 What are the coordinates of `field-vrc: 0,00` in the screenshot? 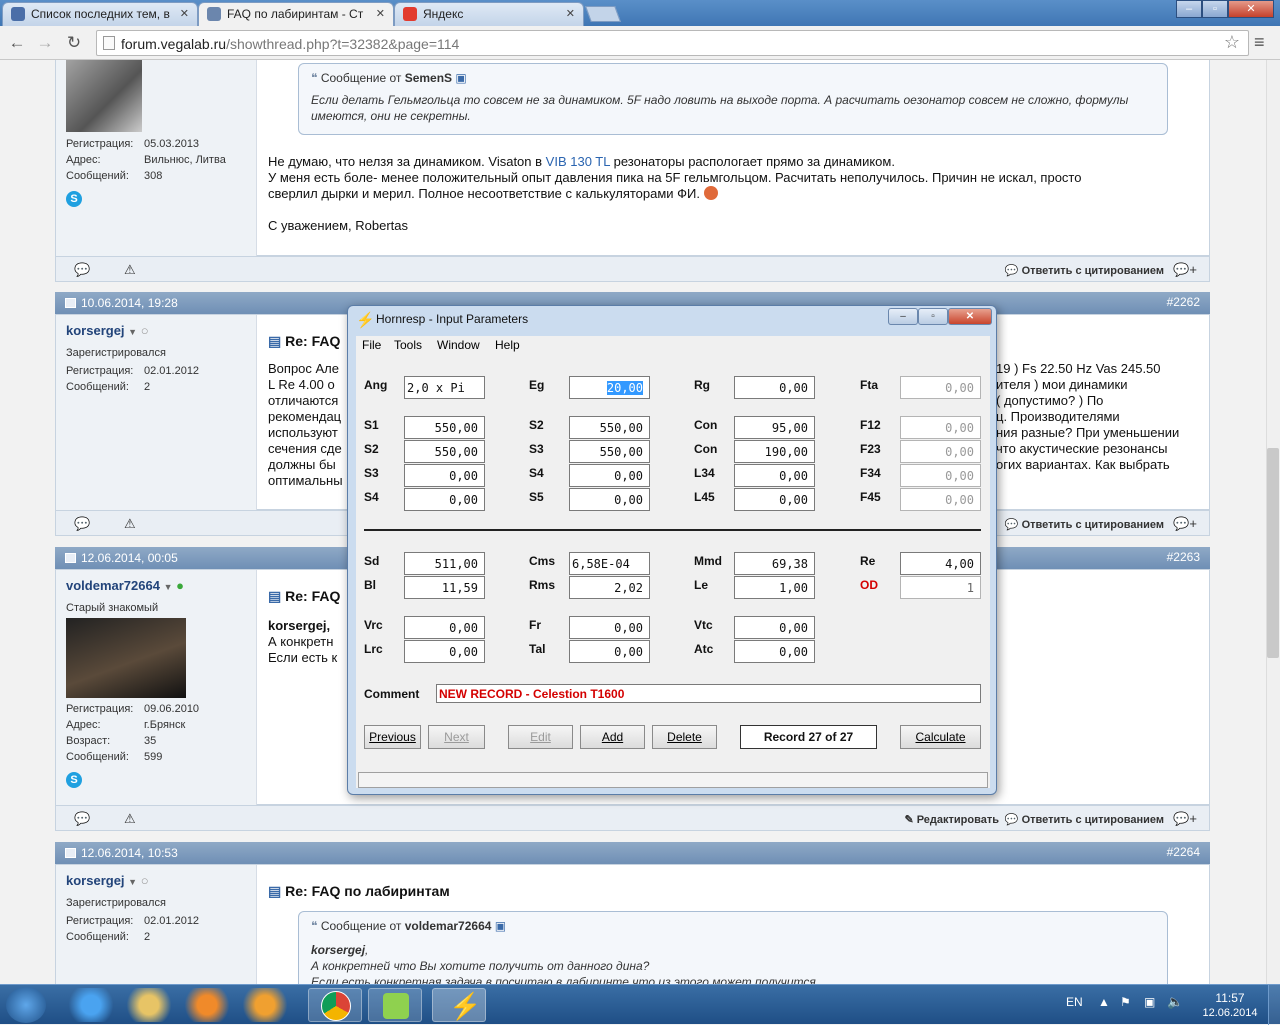 It's located at (444, 627).